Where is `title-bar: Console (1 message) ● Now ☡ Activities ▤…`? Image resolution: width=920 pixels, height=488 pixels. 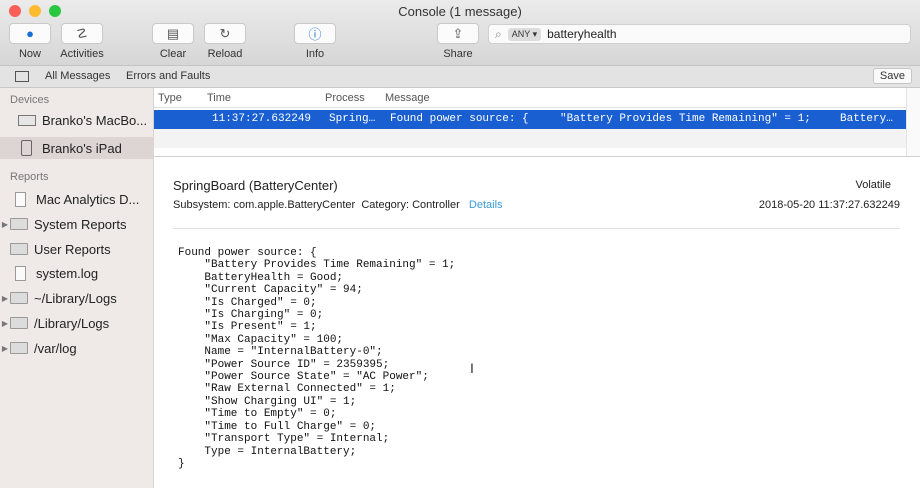 title-bar: Console (1 message) ● Now ☡ Activities ▤… is located at coordinates (460, 33).